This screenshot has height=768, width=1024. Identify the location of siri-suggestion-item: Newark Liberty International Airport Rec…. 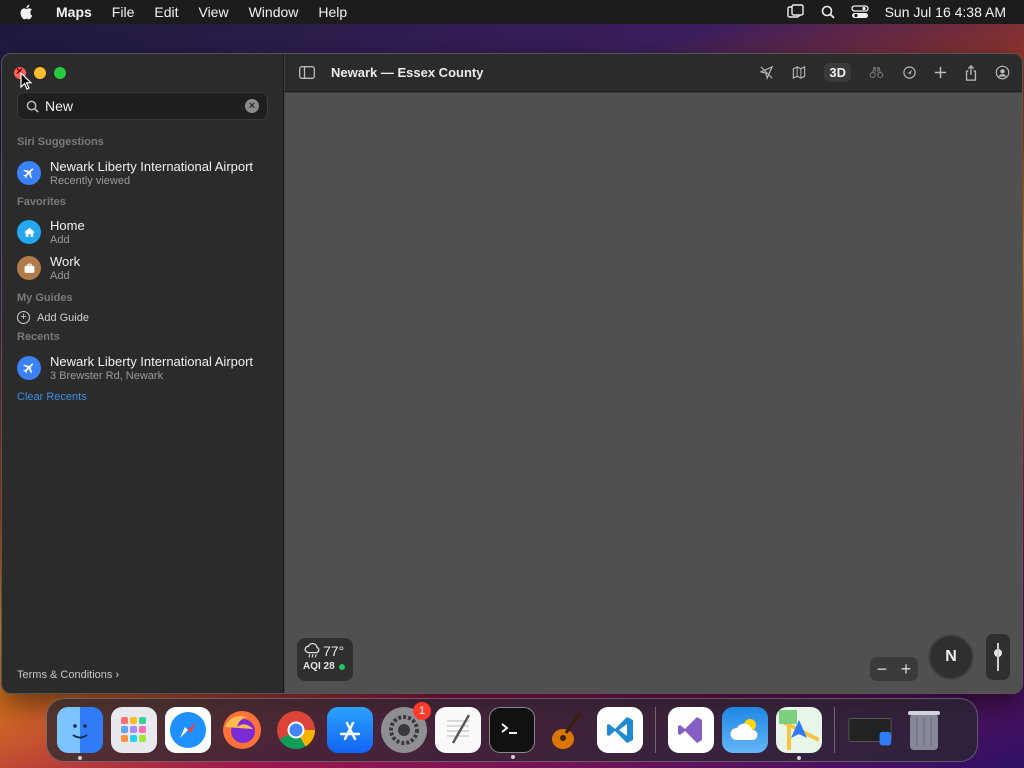
(147, 173).